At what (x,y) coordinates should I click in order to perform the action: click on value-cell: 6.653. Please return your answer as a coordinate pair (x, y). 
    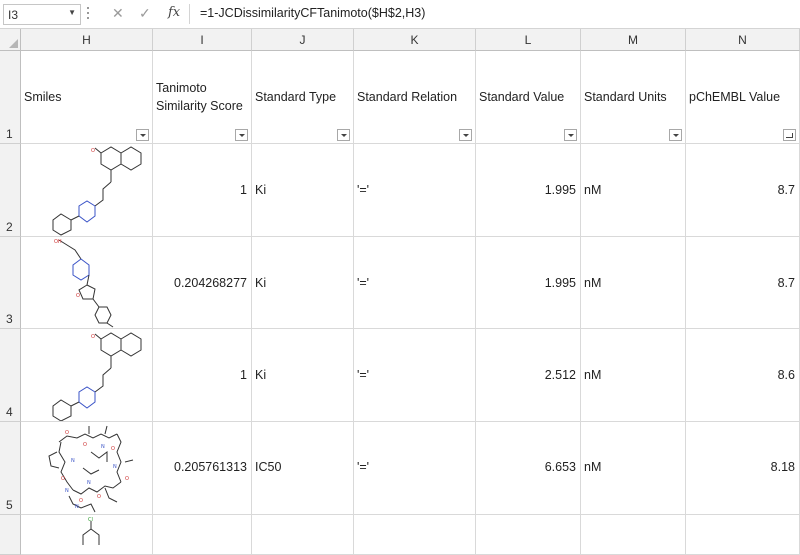
    Looking at the image, I should click on (528, 468).